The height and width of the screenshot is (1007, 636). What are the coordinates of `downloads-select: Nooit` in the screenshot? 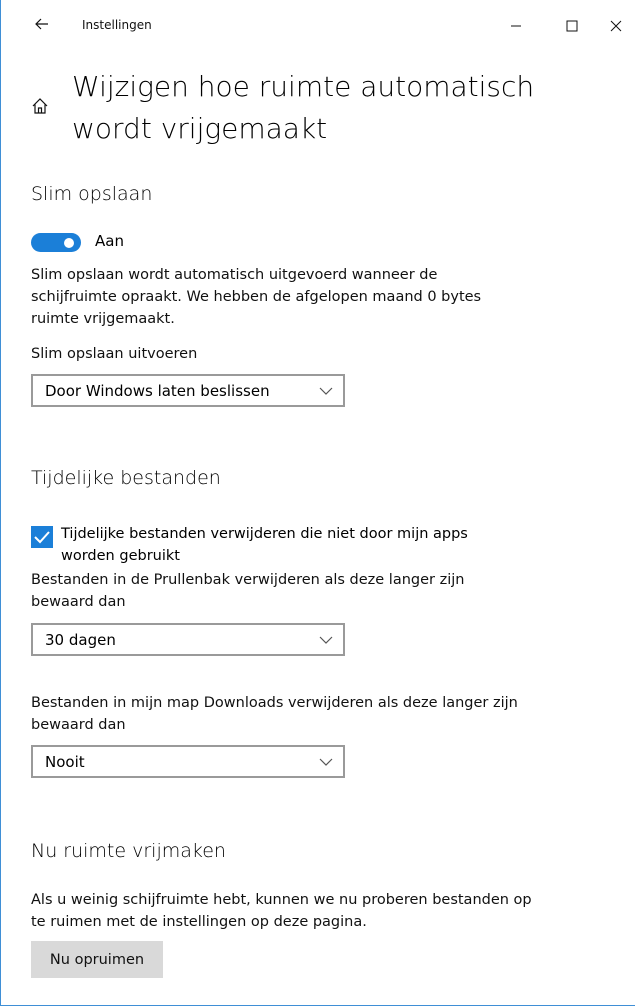 It's located at (188, 761).